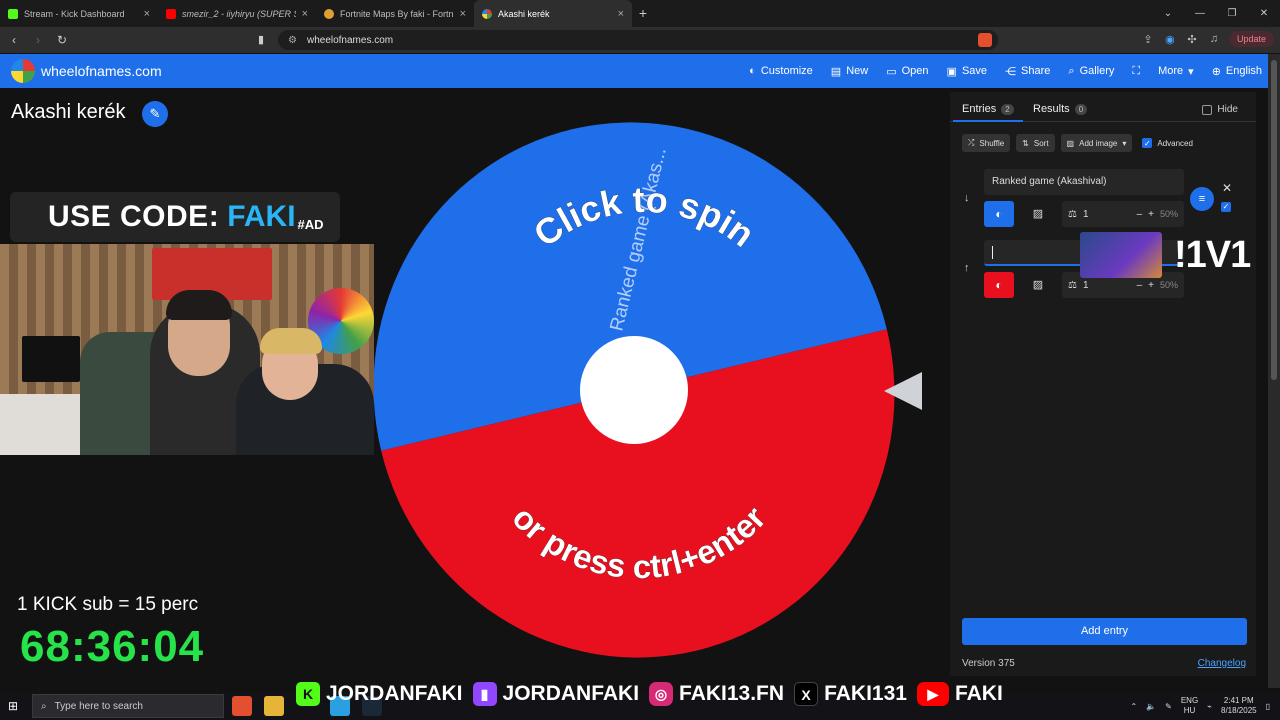  What do you see at coordinates (1239, 706) in the screenshot?
I see `clock: 2:41 PM 8/18/2025` at bounding box center [1239, 706].